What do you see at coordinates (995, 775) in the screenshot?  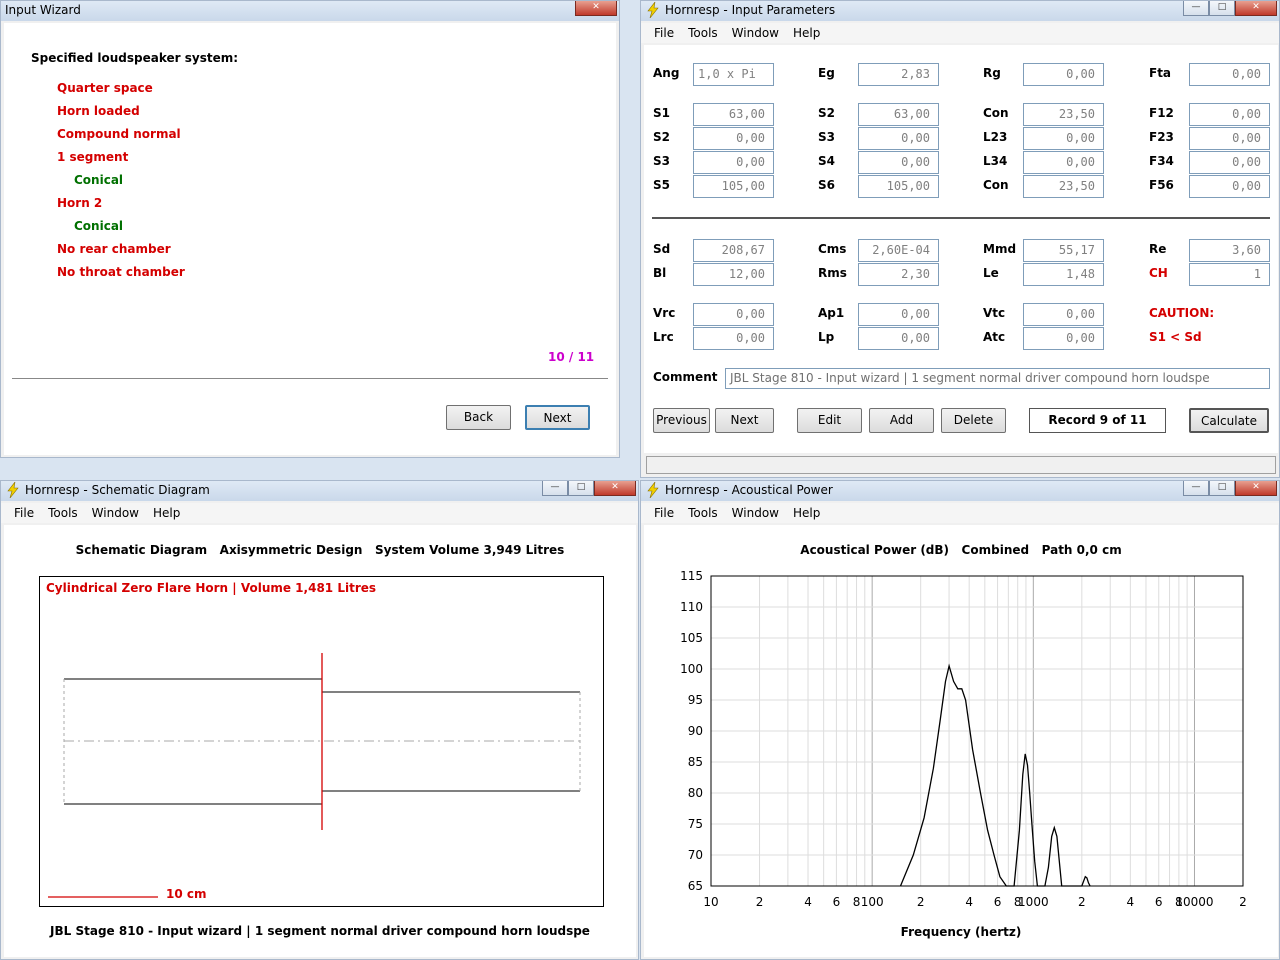 I see `series-group` at bounding box center [995, 775].